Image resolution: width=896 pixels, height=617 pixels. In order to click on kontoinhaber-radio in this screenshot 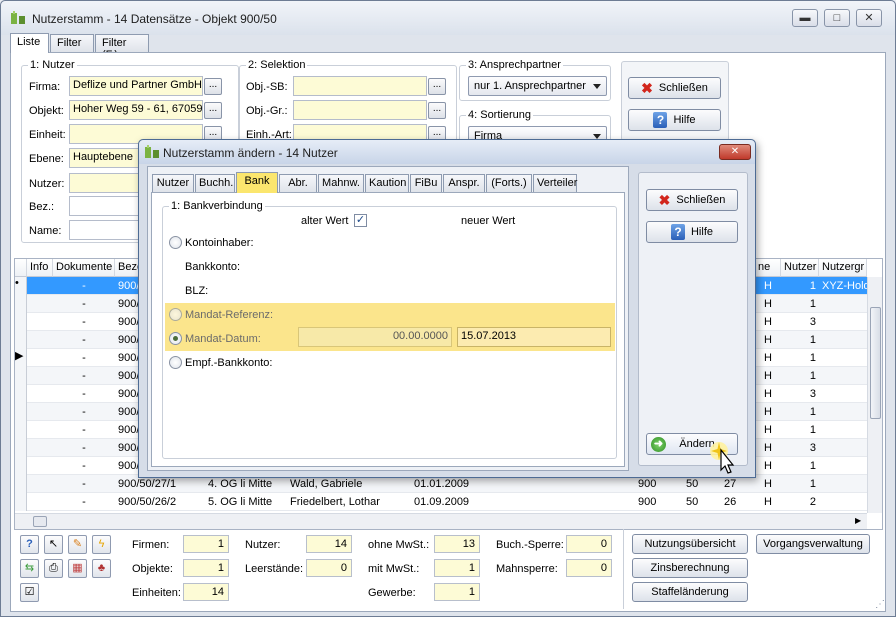, I will do `click(175, 242)`.